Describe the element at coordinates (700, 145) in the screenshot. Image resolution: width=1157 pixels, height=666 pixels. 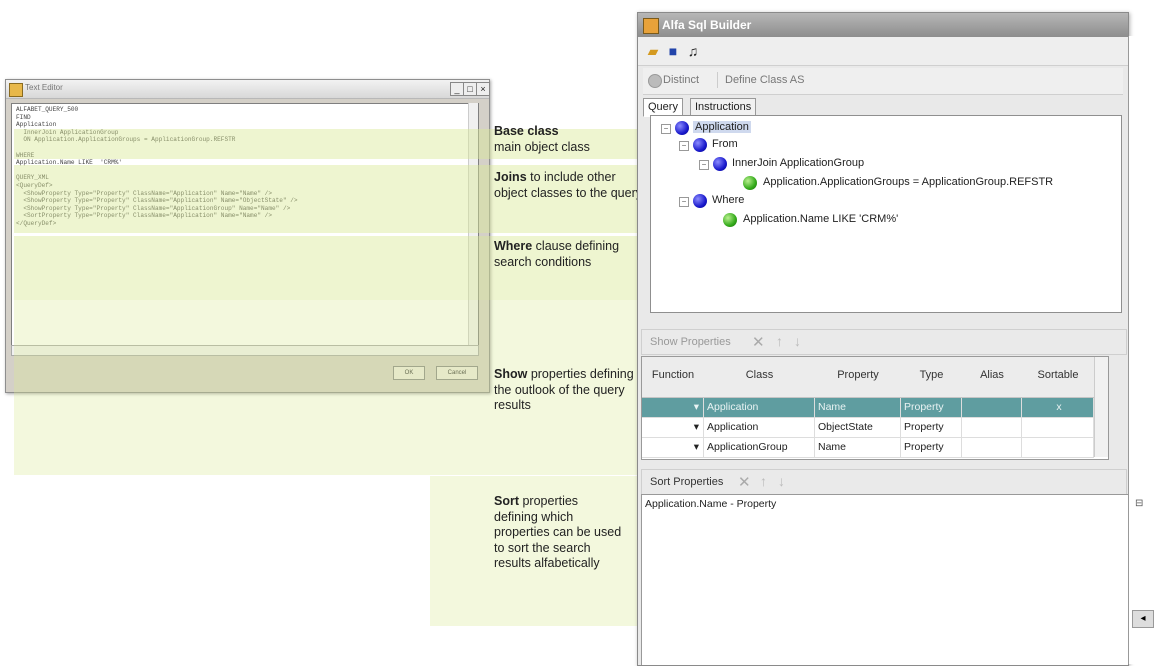
I see `from-node-icon` at that location.